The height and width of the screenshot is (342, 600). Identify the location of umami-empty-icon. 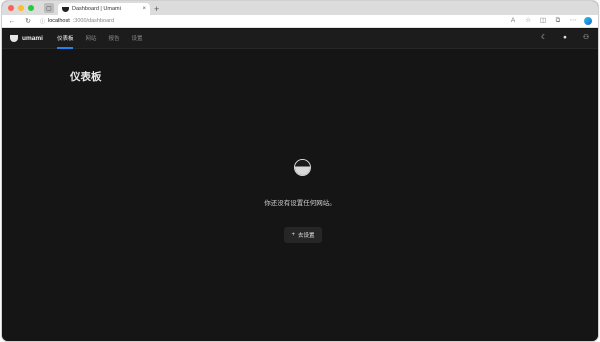
(302, 167).